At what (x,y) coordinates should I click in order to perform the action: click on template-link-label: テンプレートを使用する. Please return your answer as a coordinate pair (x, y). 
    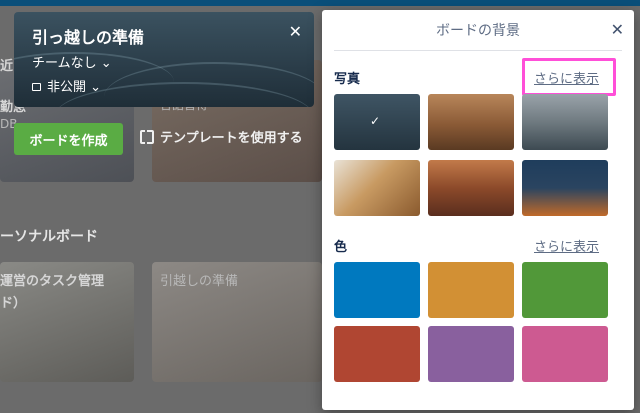
    Looking at the image, I should click on (231, 138).